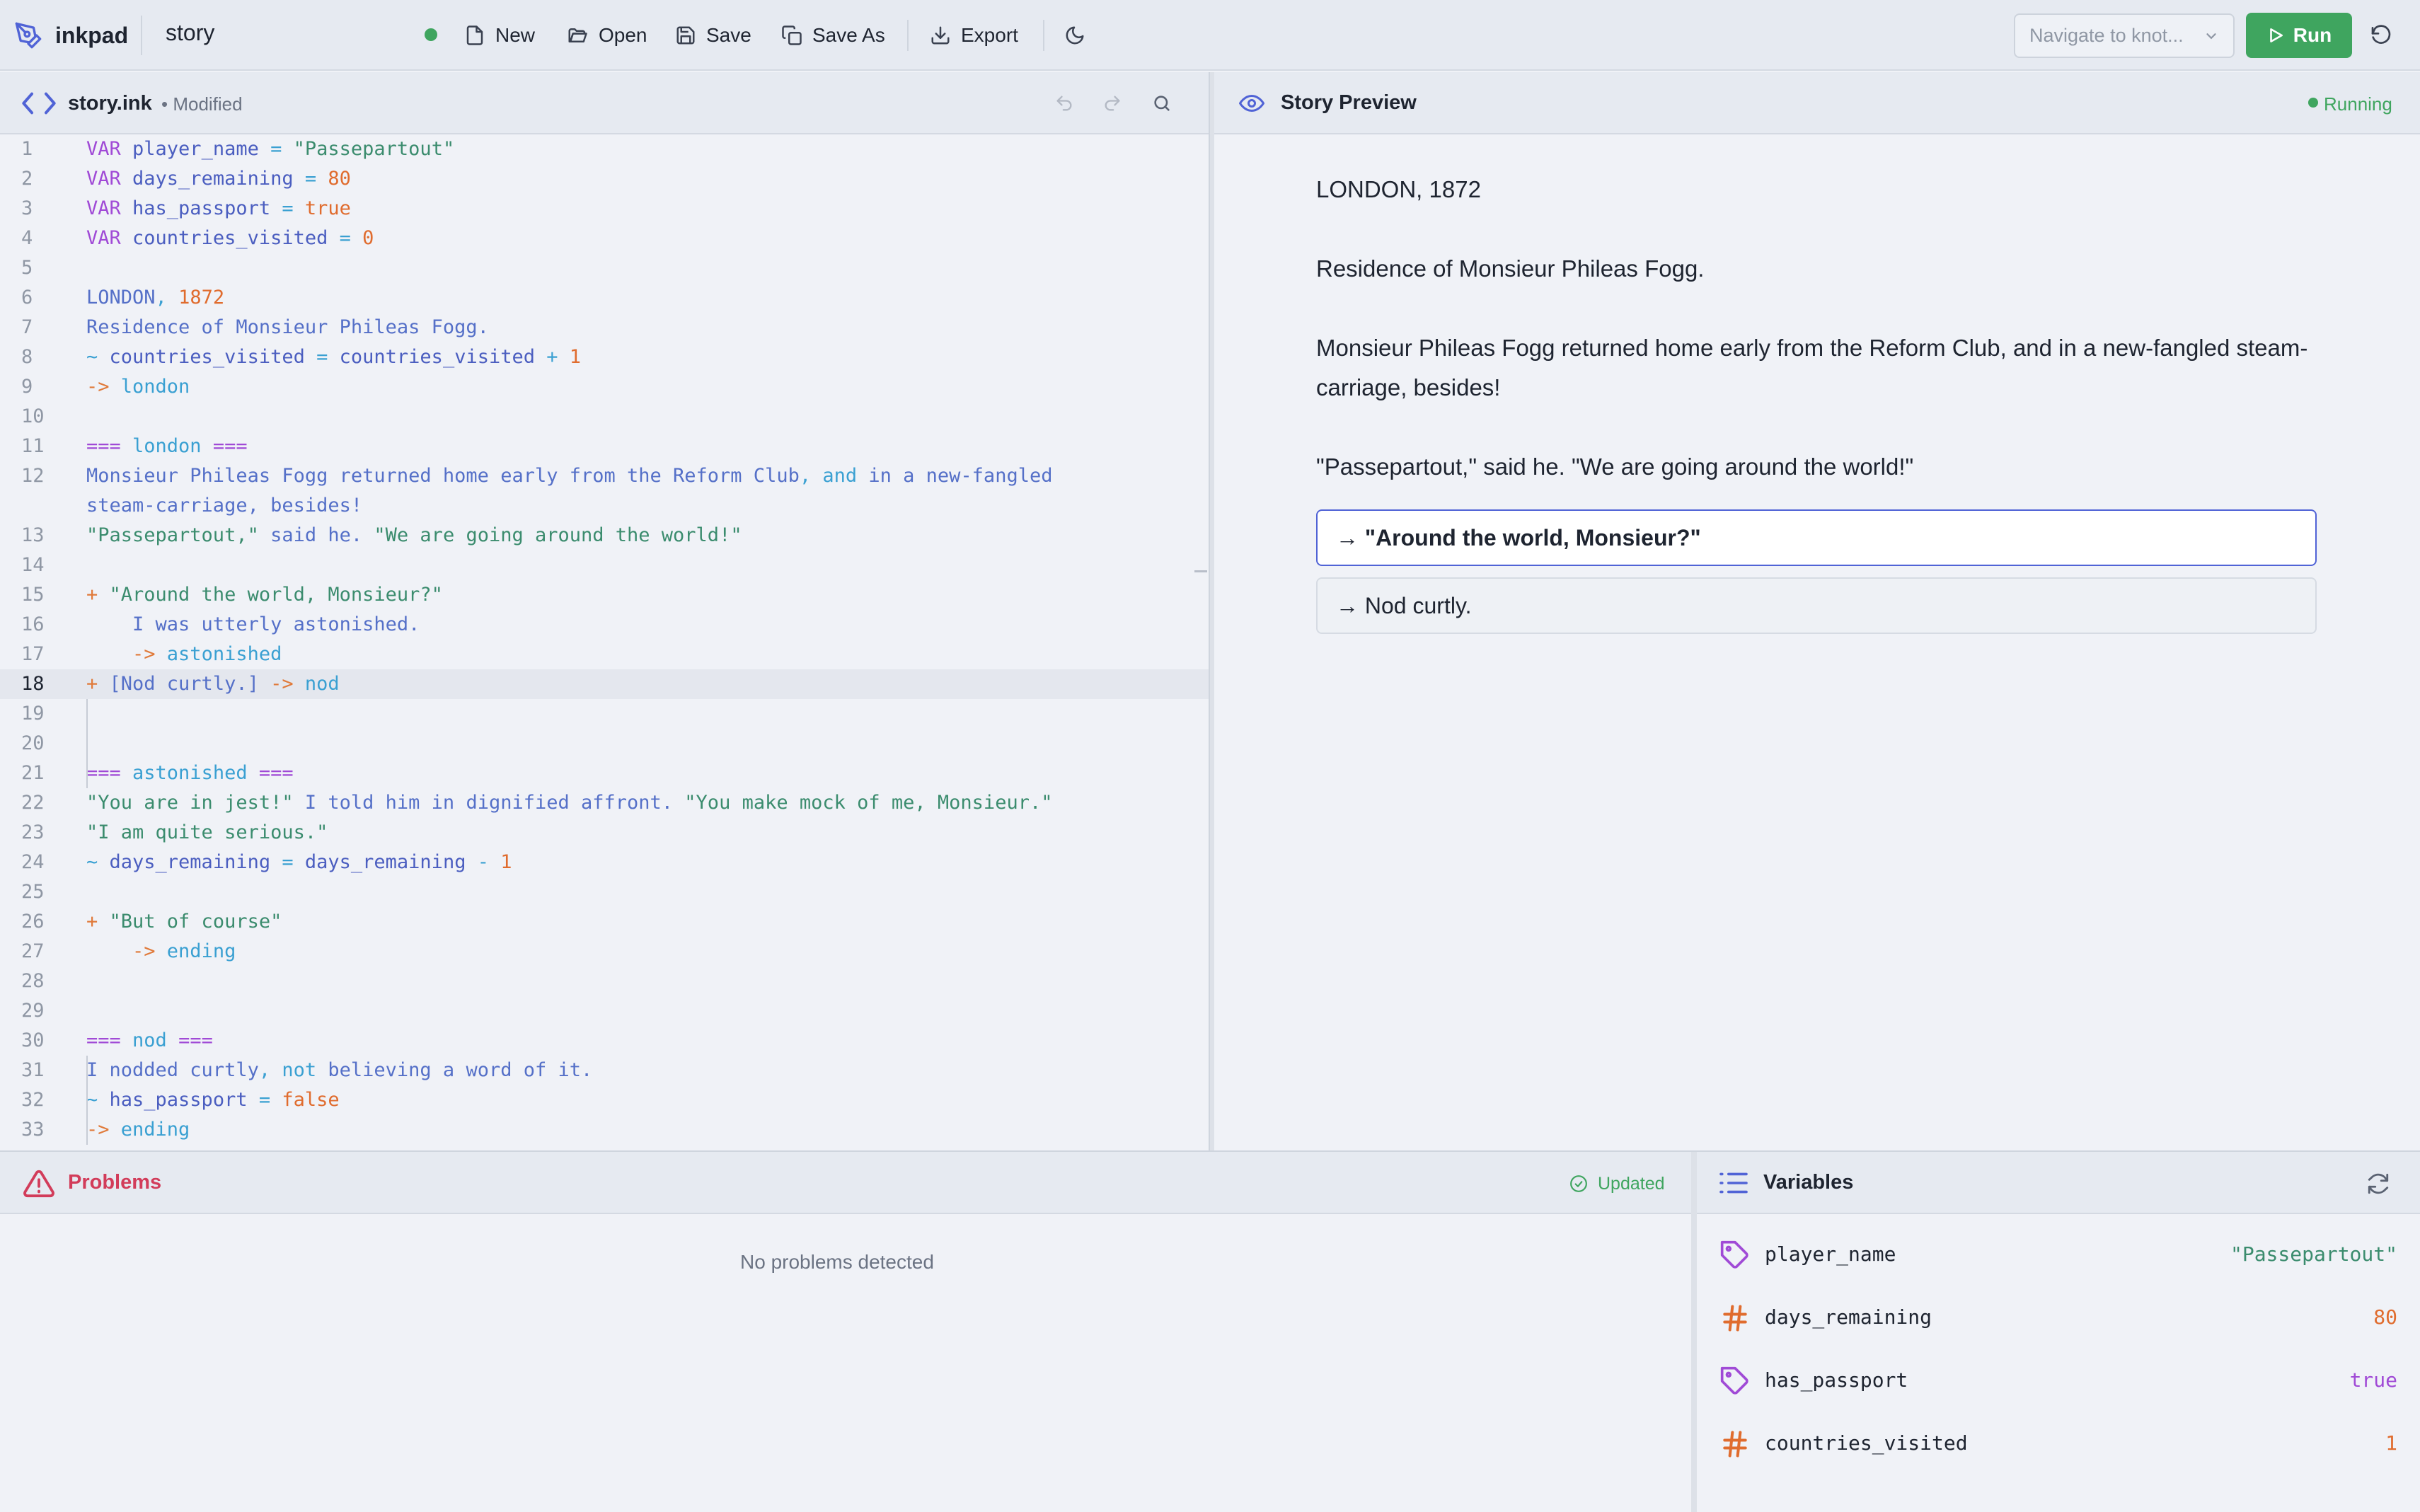  What do you see at coordinates (127, 654) in the screenshot?
I see `code-token: ->` at bounding box center [127, 654].